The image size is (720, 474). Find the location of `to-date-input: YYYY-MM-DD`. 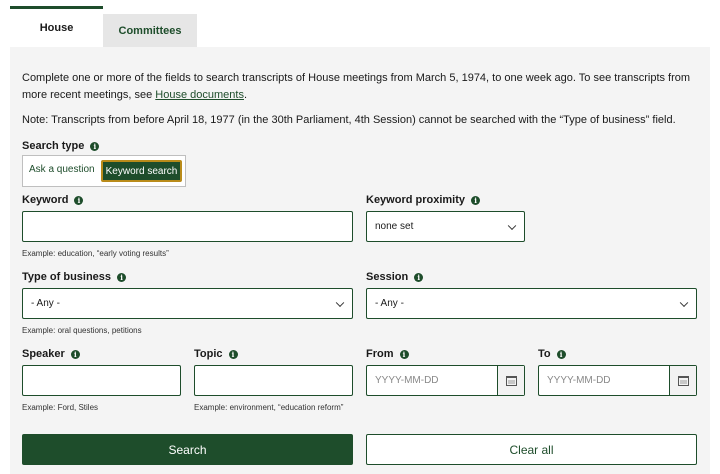

to-date-input: YYYY-MM-DD is located at coordinates (617, 380).